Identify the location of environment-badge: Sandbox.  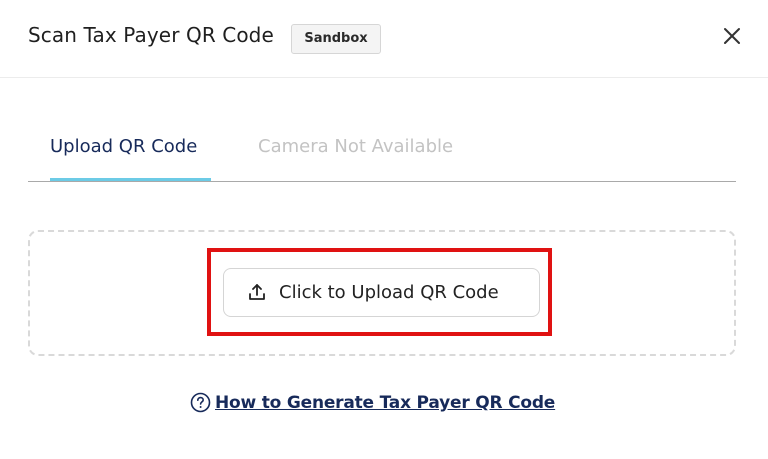
(336, 39).